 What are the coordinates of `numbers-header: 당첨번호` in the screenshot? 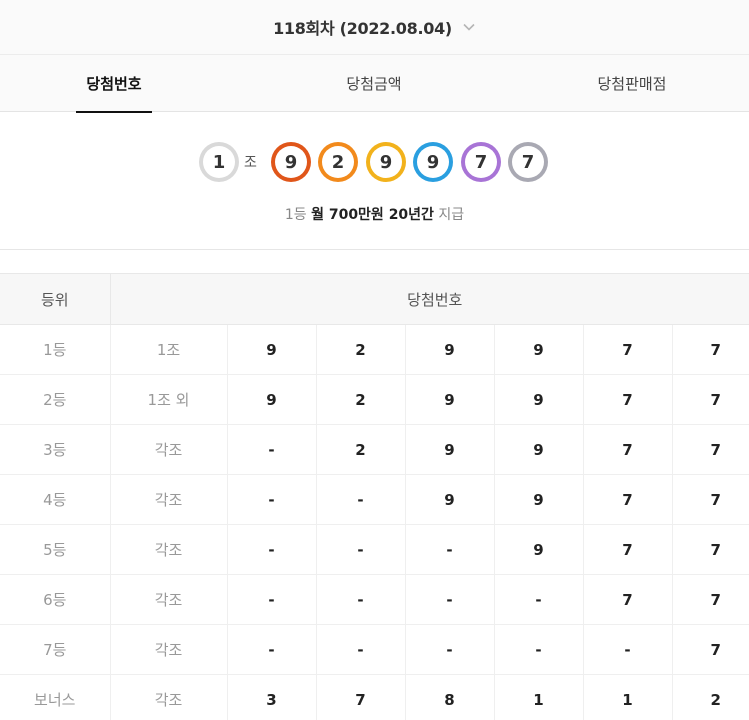 It's located at (429, 299).